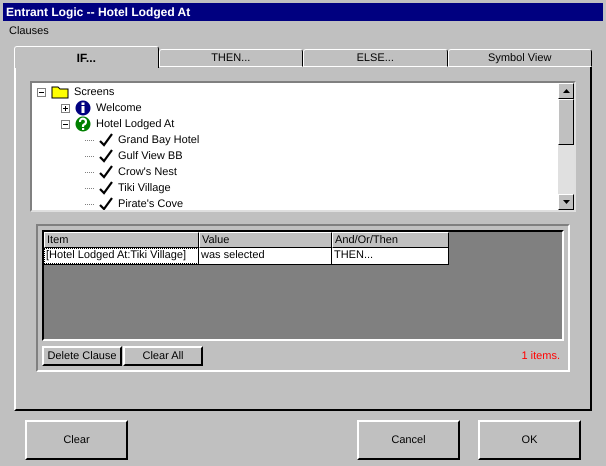  What do you see at coordinates (265, 256) in the screenshot?
I see `table-cell: was selected` at bounding box center [265, 256].